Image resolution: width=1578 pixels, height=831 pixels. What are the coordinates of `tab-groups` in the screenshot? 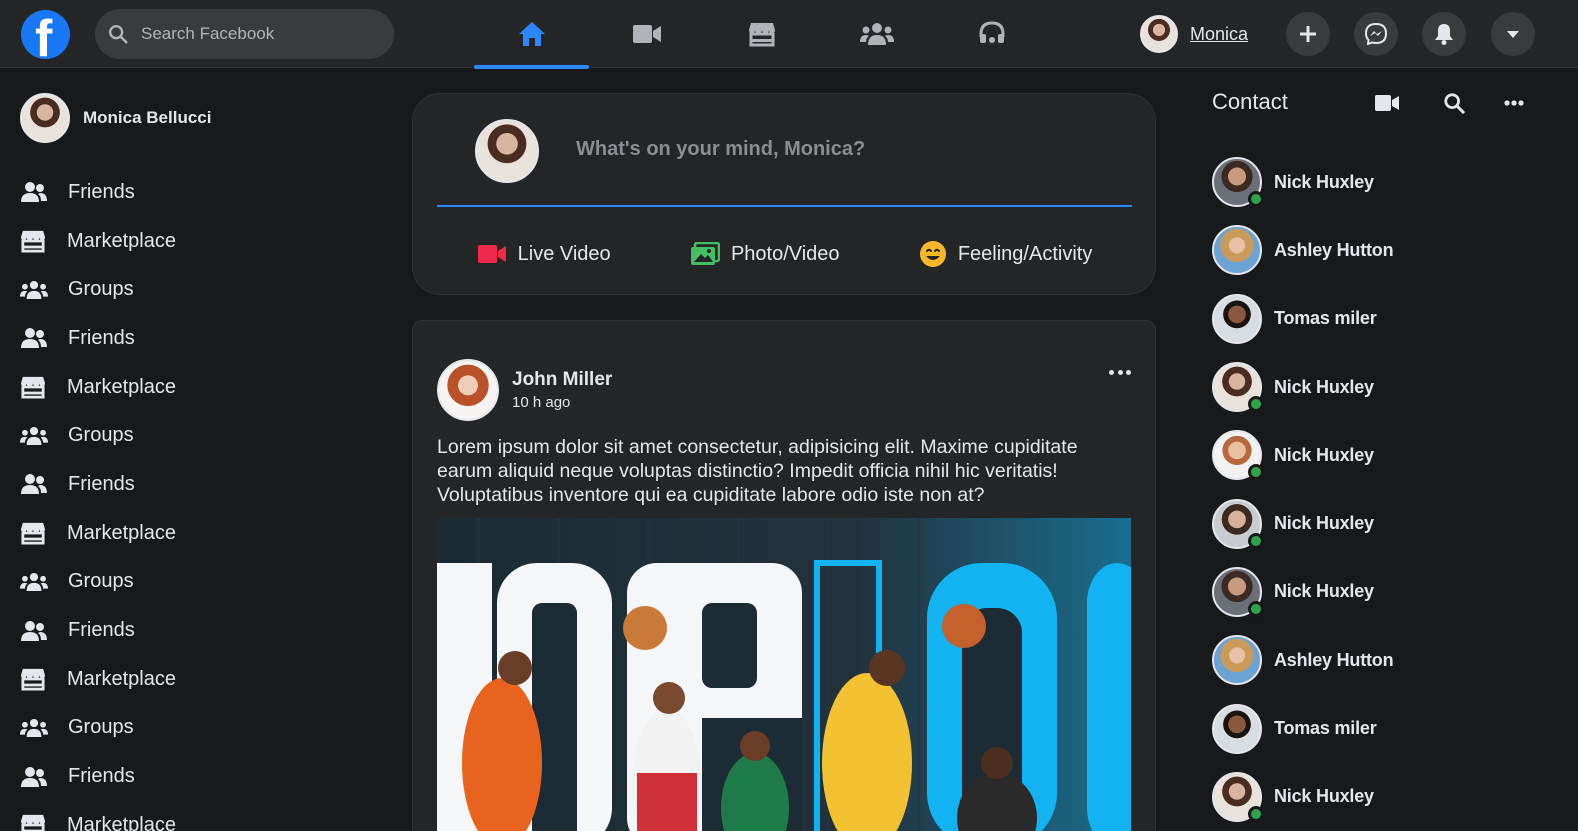 It's located at (876, 34).